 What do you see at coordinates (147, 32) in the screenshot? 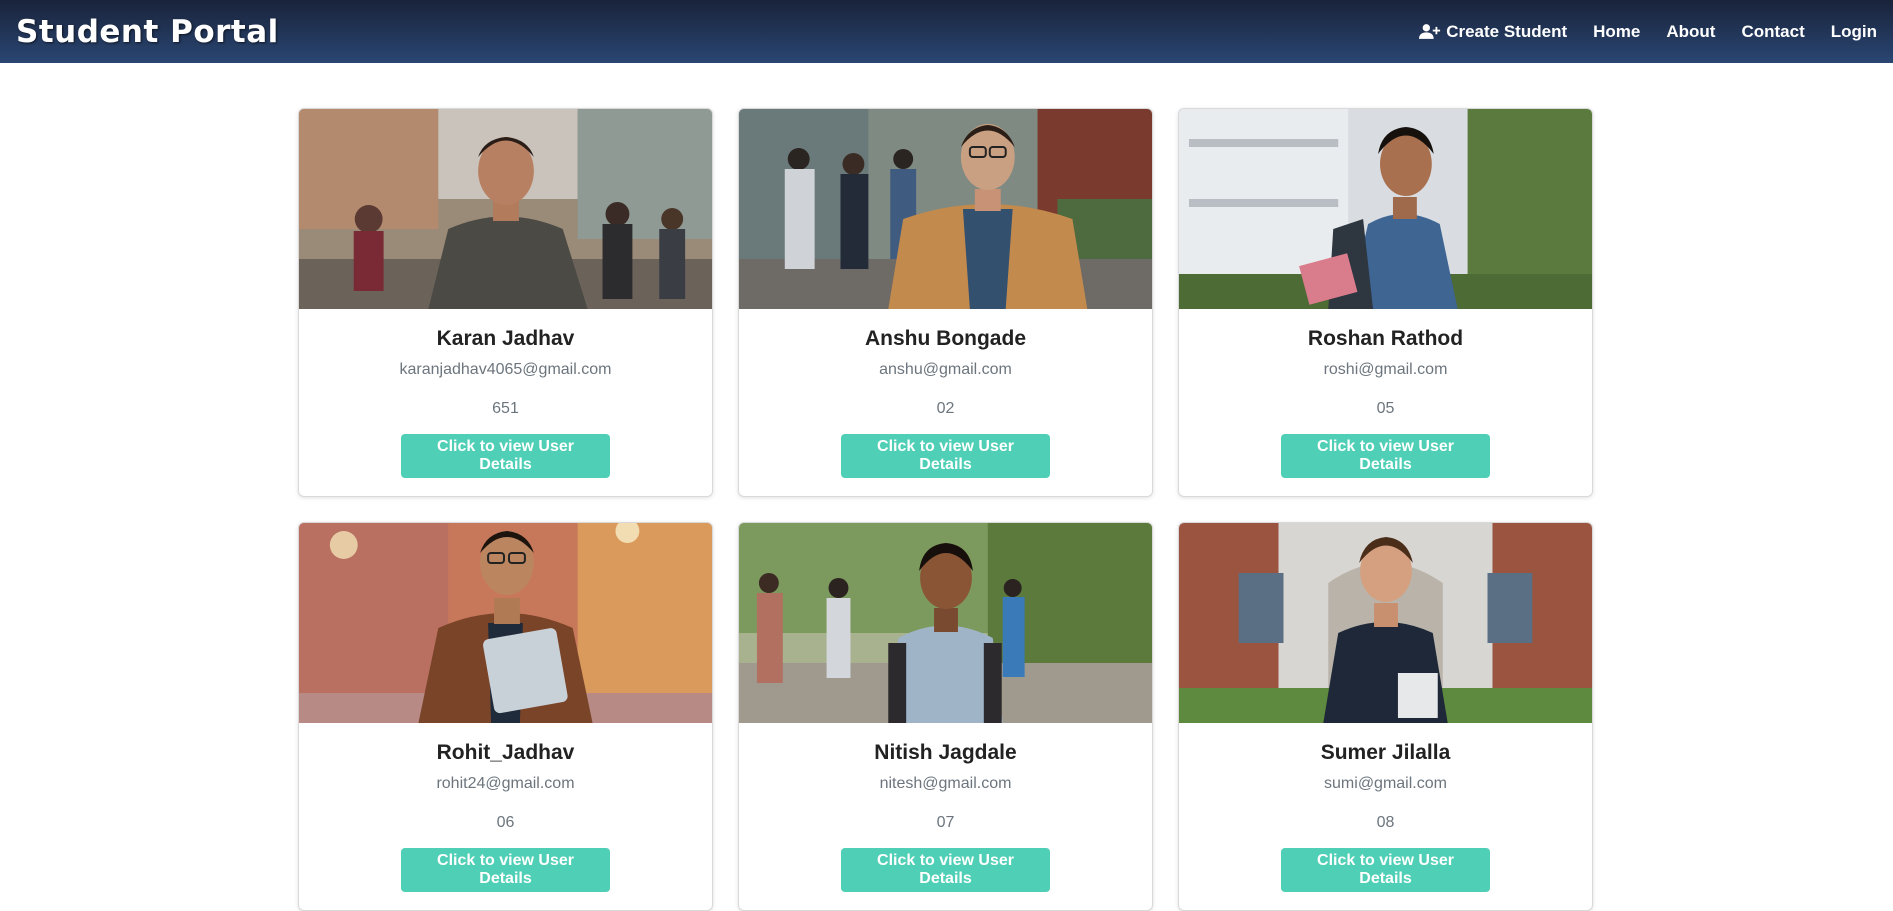
I see `brand-title: Student Portal` at bounding box center [147, 32].